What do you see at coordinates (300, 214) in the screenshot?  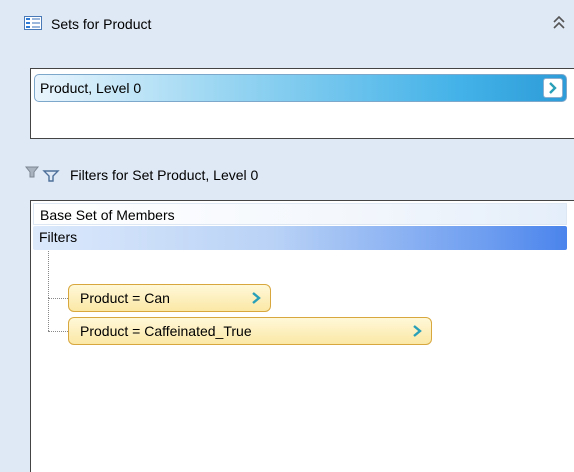 I see `base-set-of-members-row: Base Set of Members` at bounding box center [300, 214].